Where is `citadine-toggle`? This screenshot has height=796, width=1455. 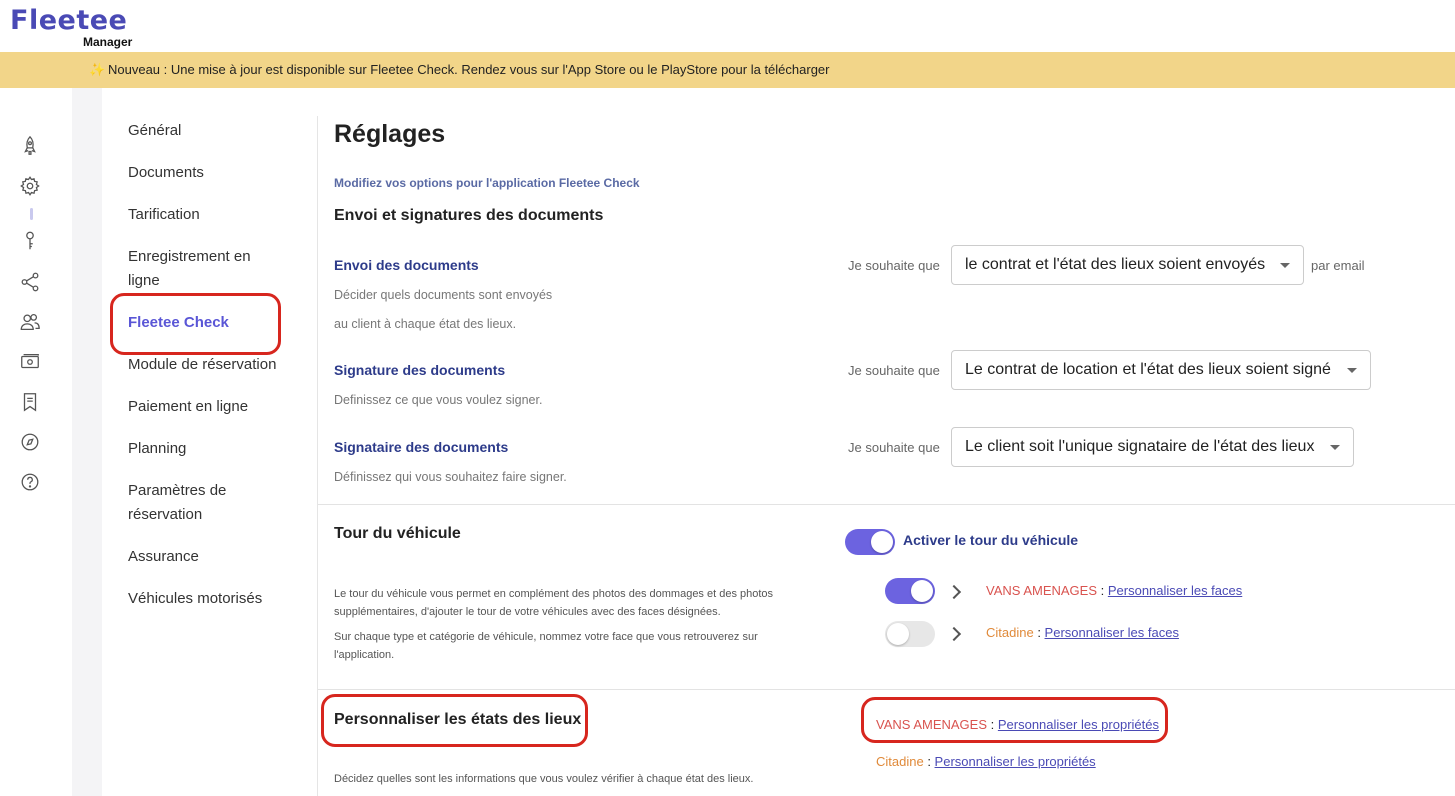
citadine-toggle is located at coordinates (910, 634).